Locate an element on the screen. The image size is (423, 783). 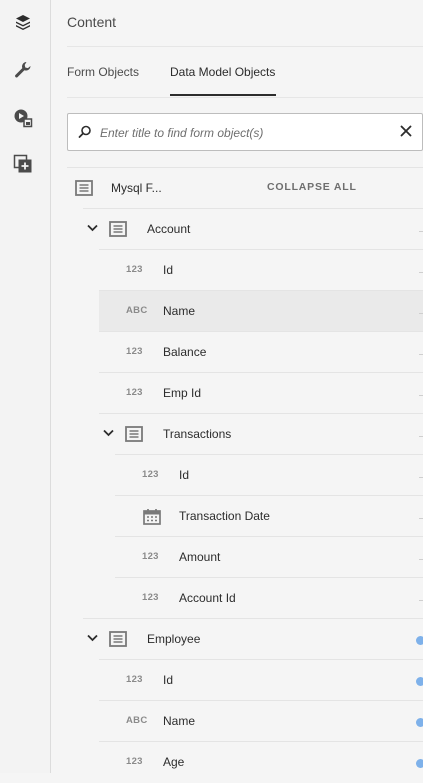
wrench-icon is located at coordinates (23, 70).